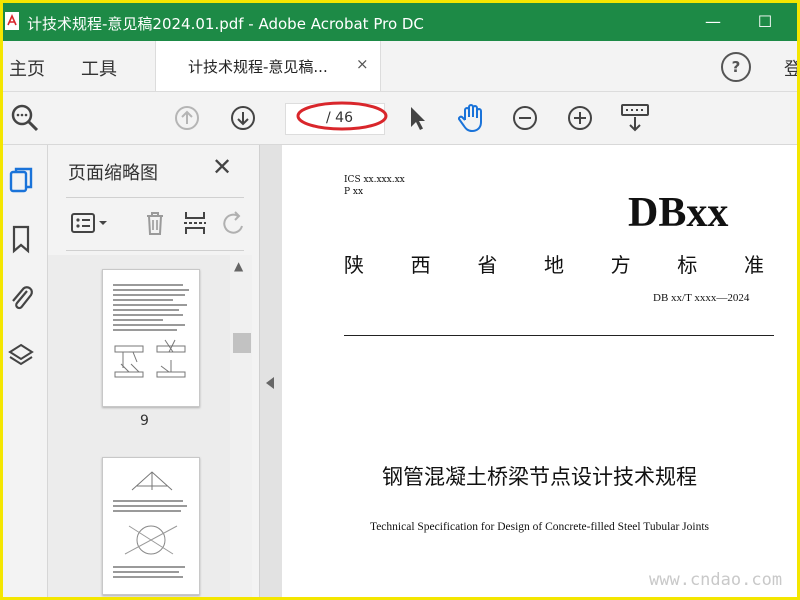 This screenshot has width=800, height=600. I want to click on page-up-icon, so click(187, 118).